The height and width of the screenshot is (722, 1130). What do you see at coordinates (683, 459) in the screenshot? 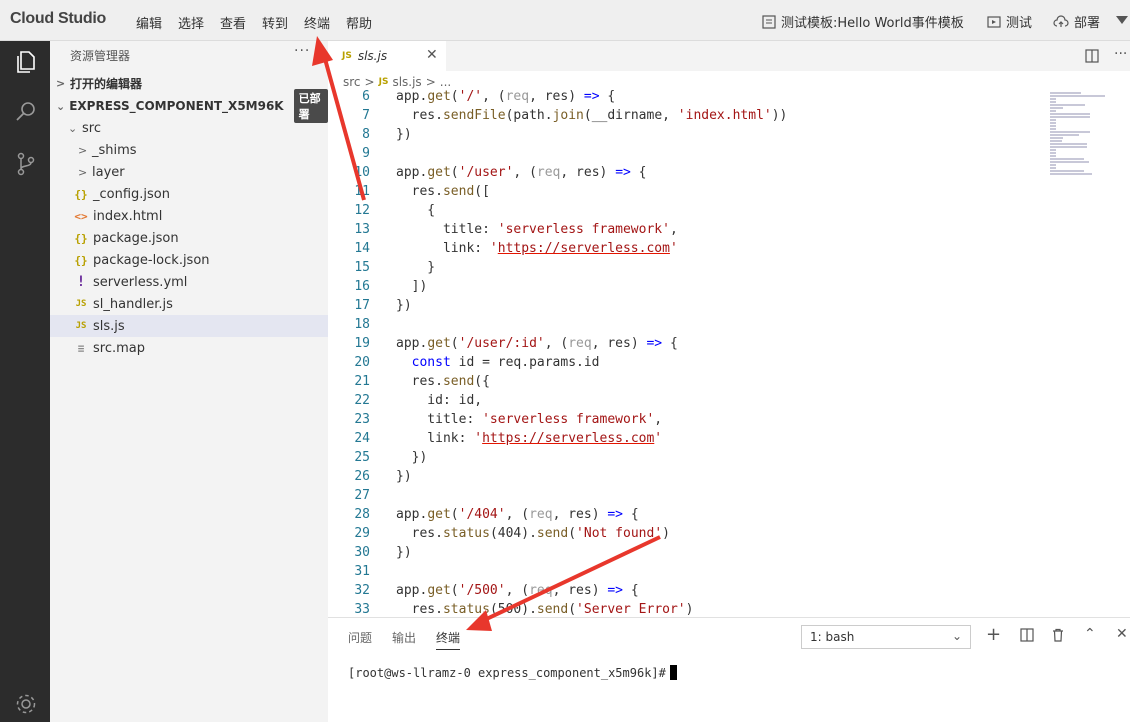
I see `code-line: 25 })` at bounding box center [683, 459].